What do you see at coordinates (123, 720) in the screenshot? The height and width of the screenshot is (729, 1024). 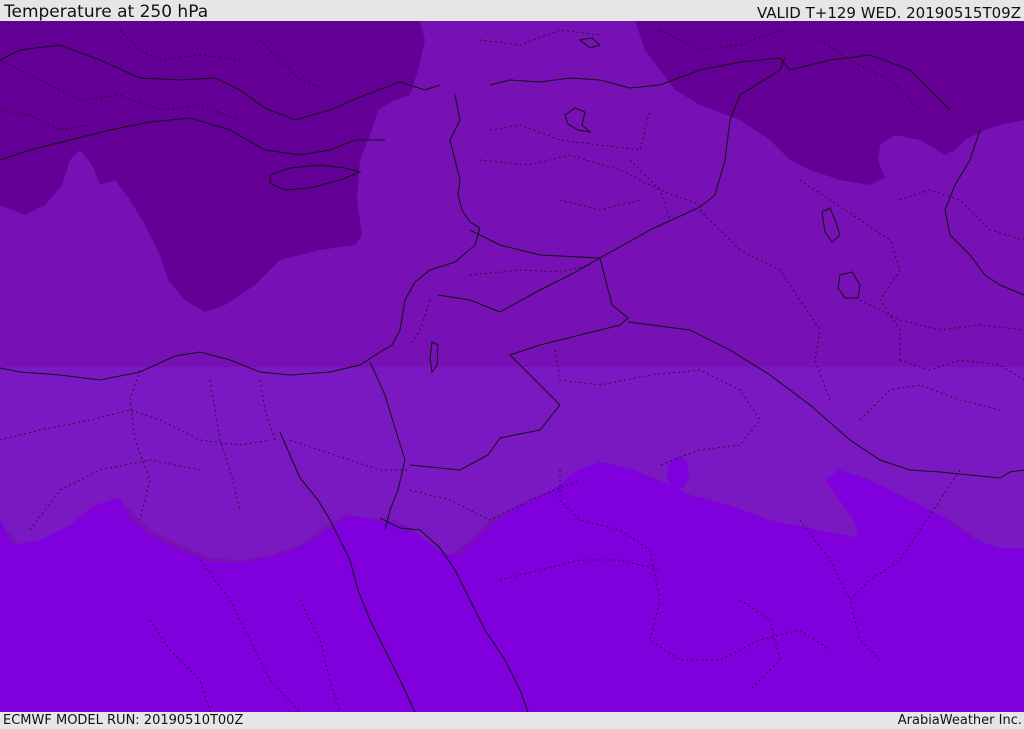 I see `model-run-label: ECMWF MODEL RUN: 20190510T00Z` at bounding box center [123, 720].